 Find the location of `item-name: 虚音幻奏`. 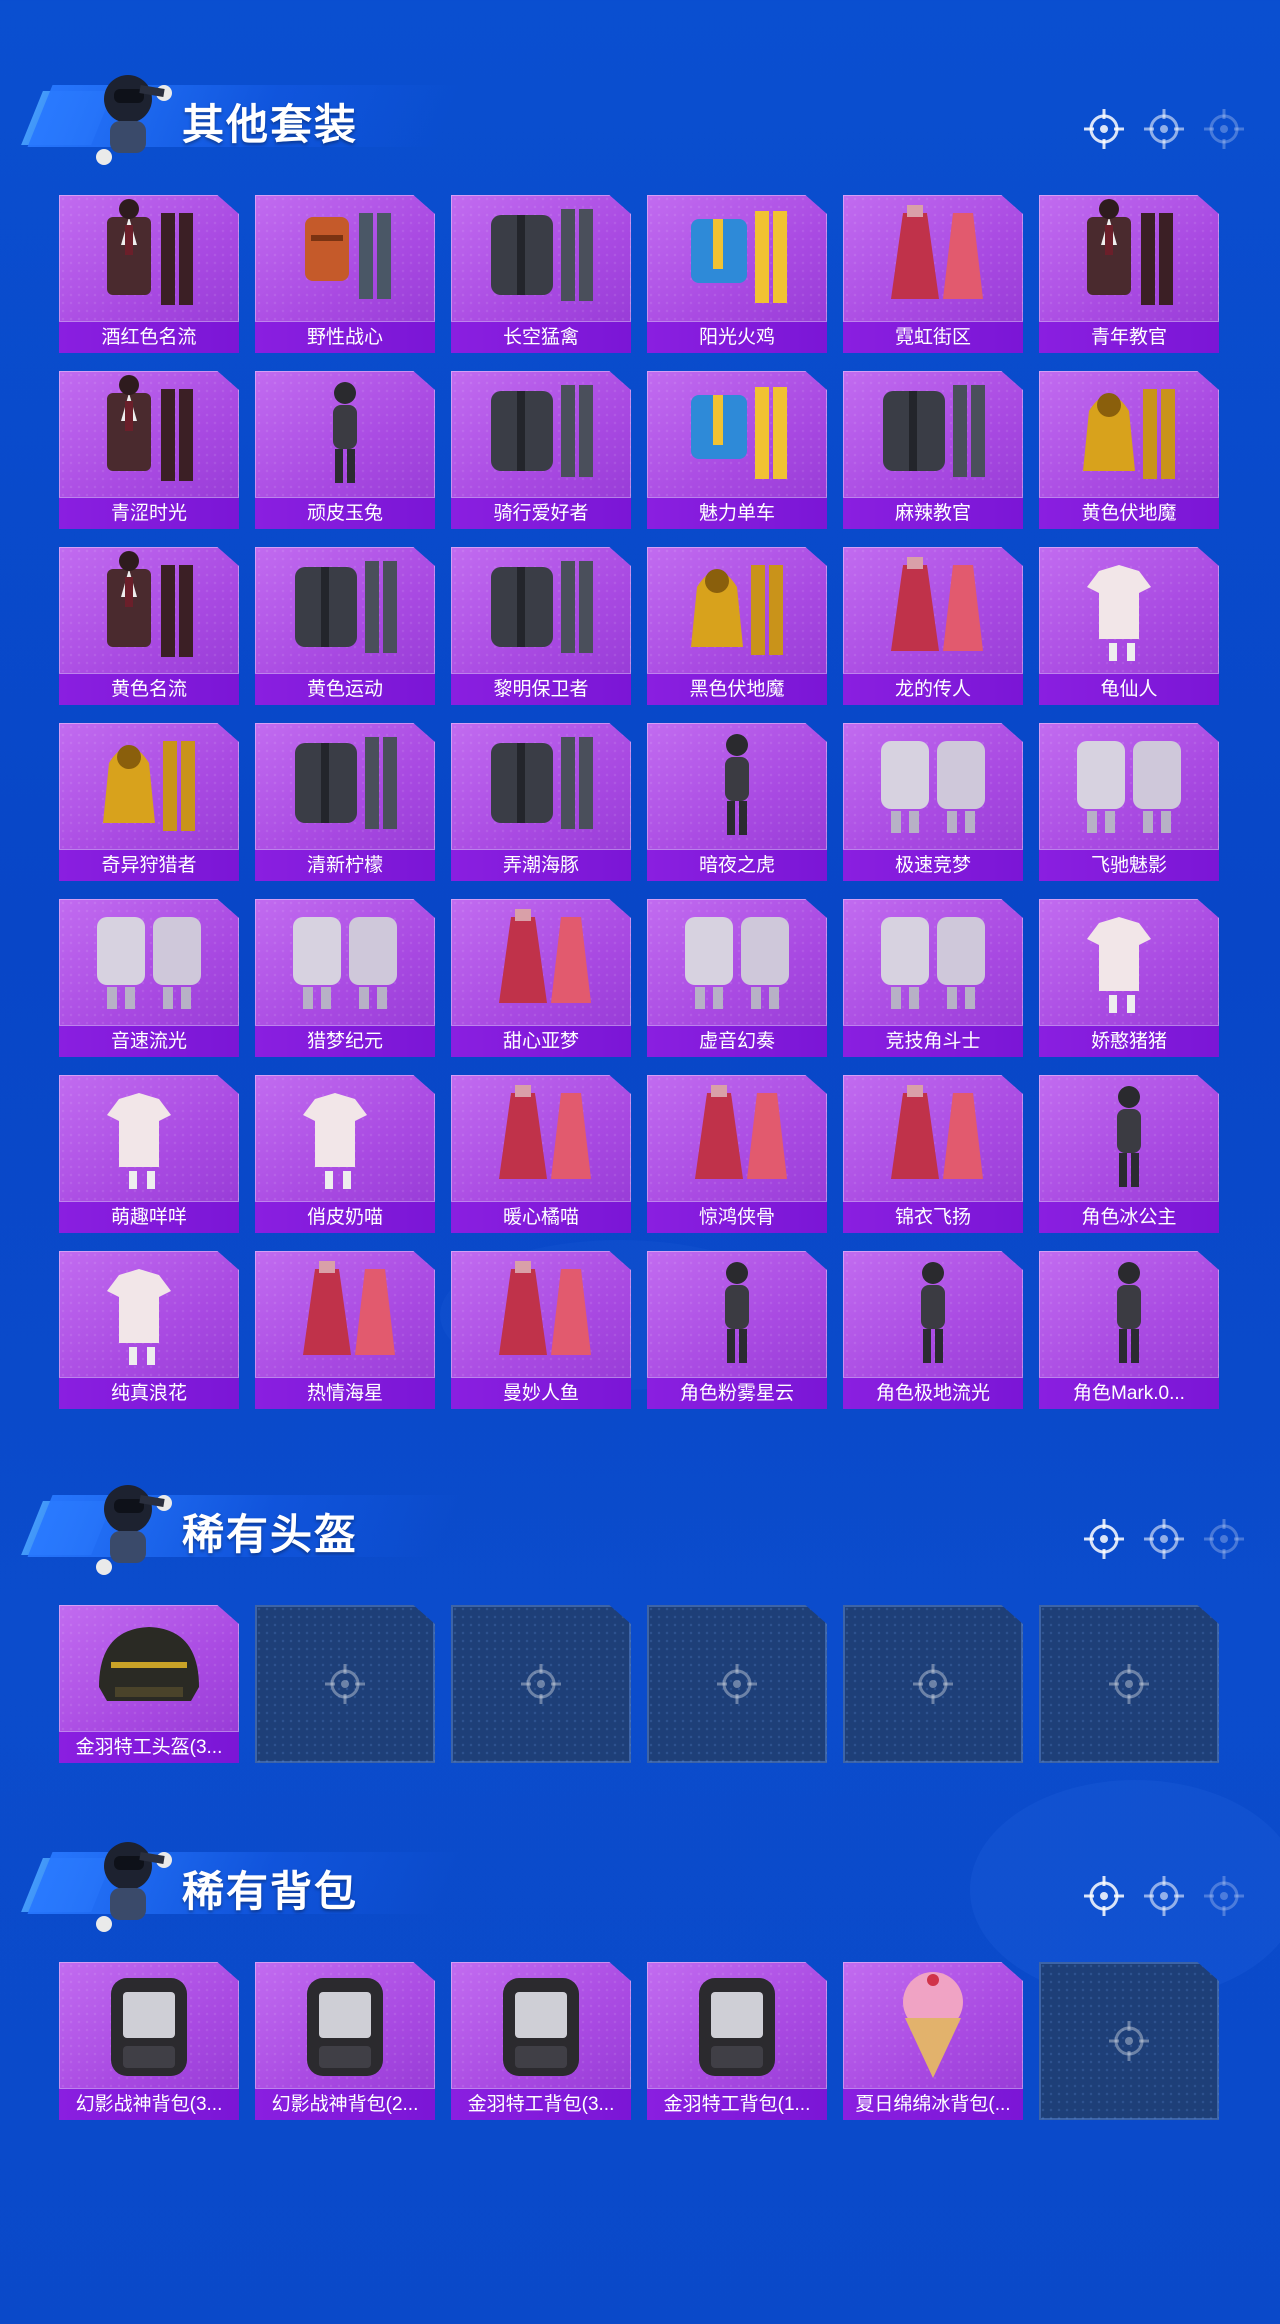

item-name: 虚音幻奏 is located at coordinates (737, 1041).